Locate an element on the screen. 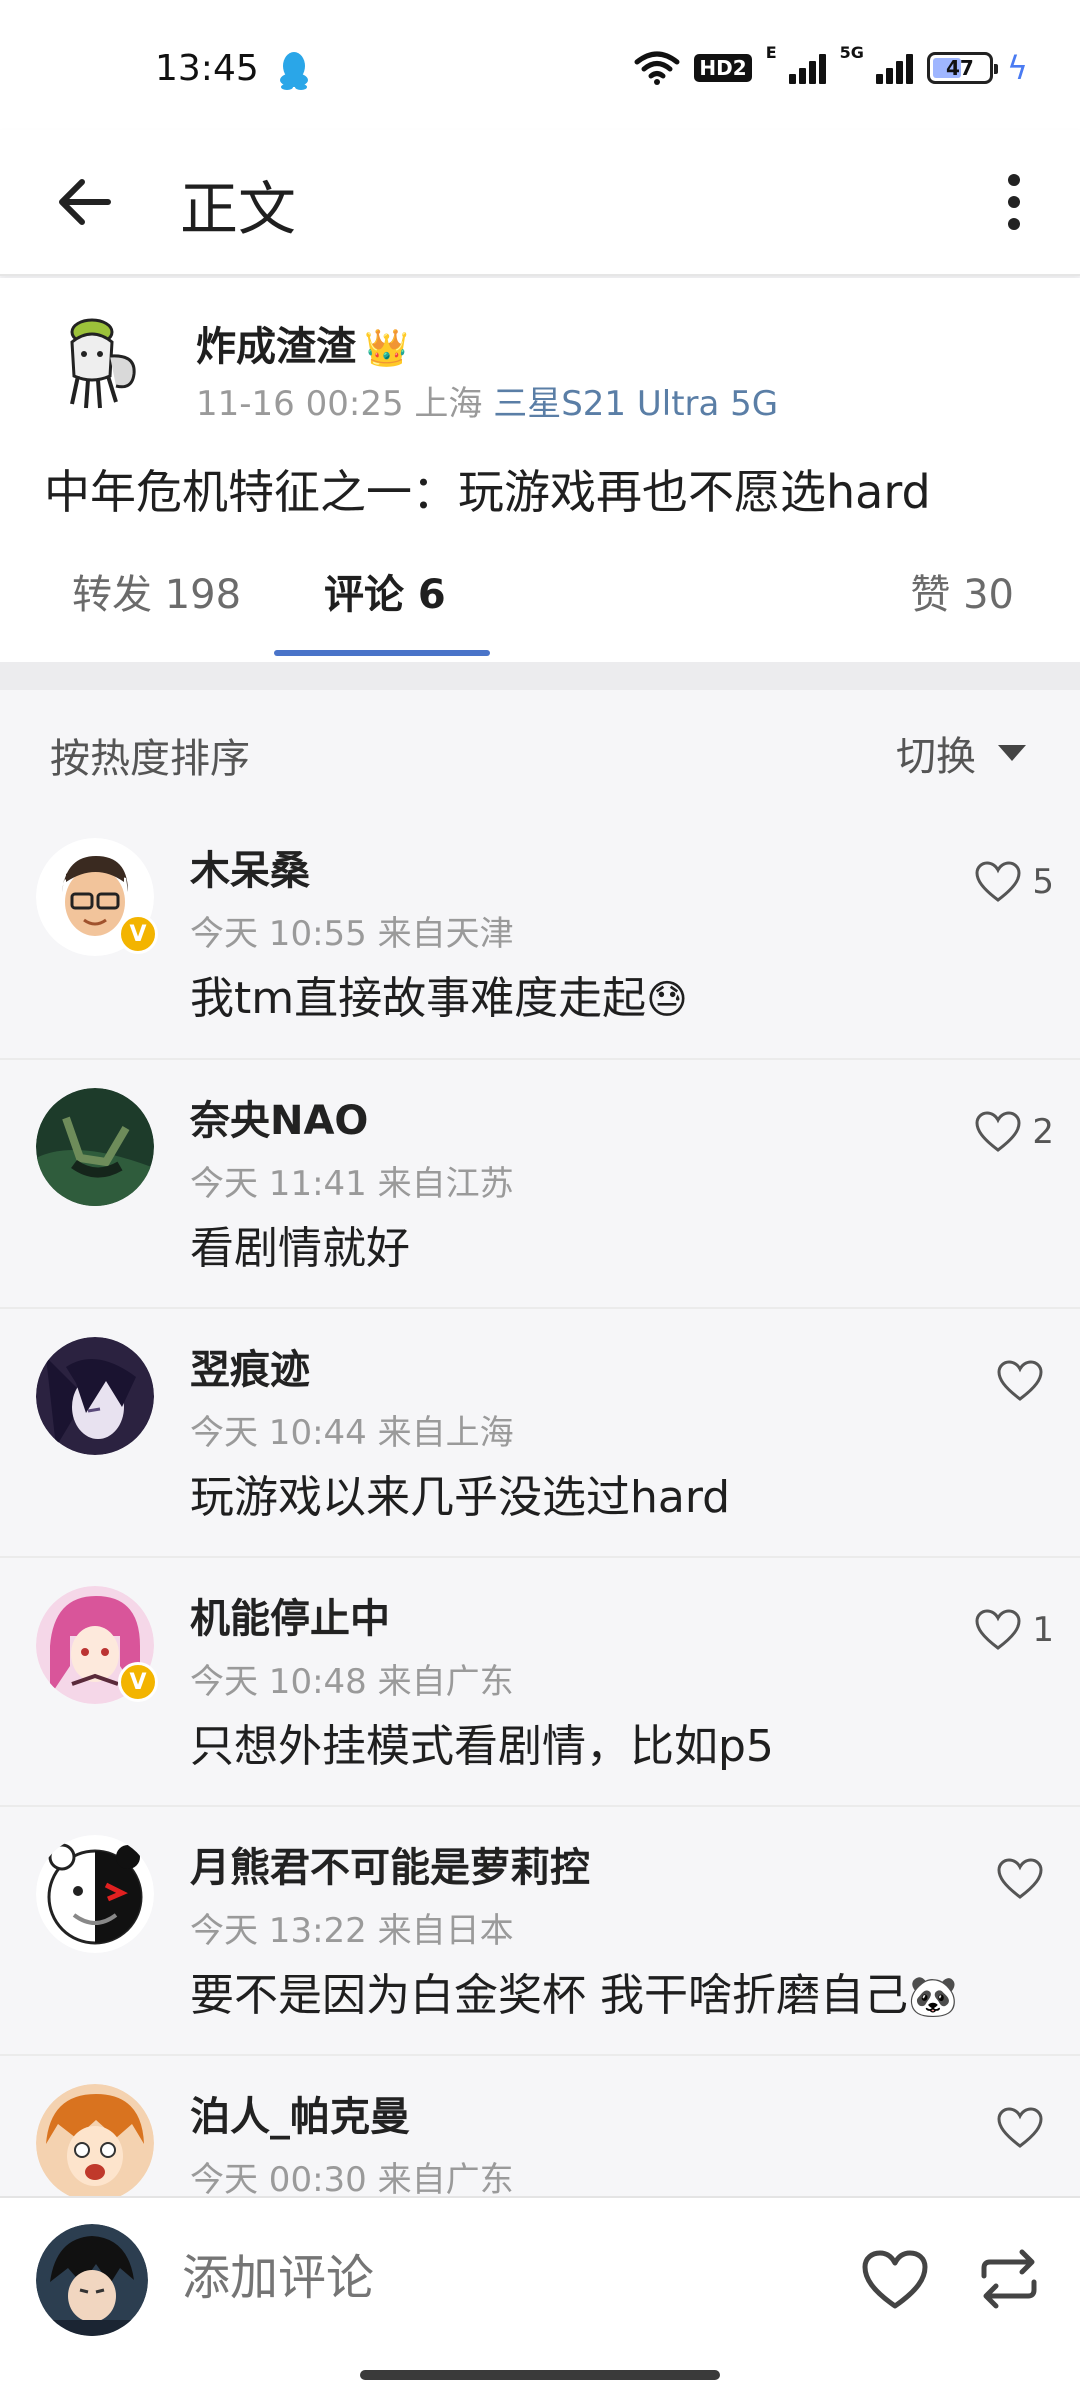 The image size is (1080, 2400). header-bar: 正文 is located at coordinates (540, 203).